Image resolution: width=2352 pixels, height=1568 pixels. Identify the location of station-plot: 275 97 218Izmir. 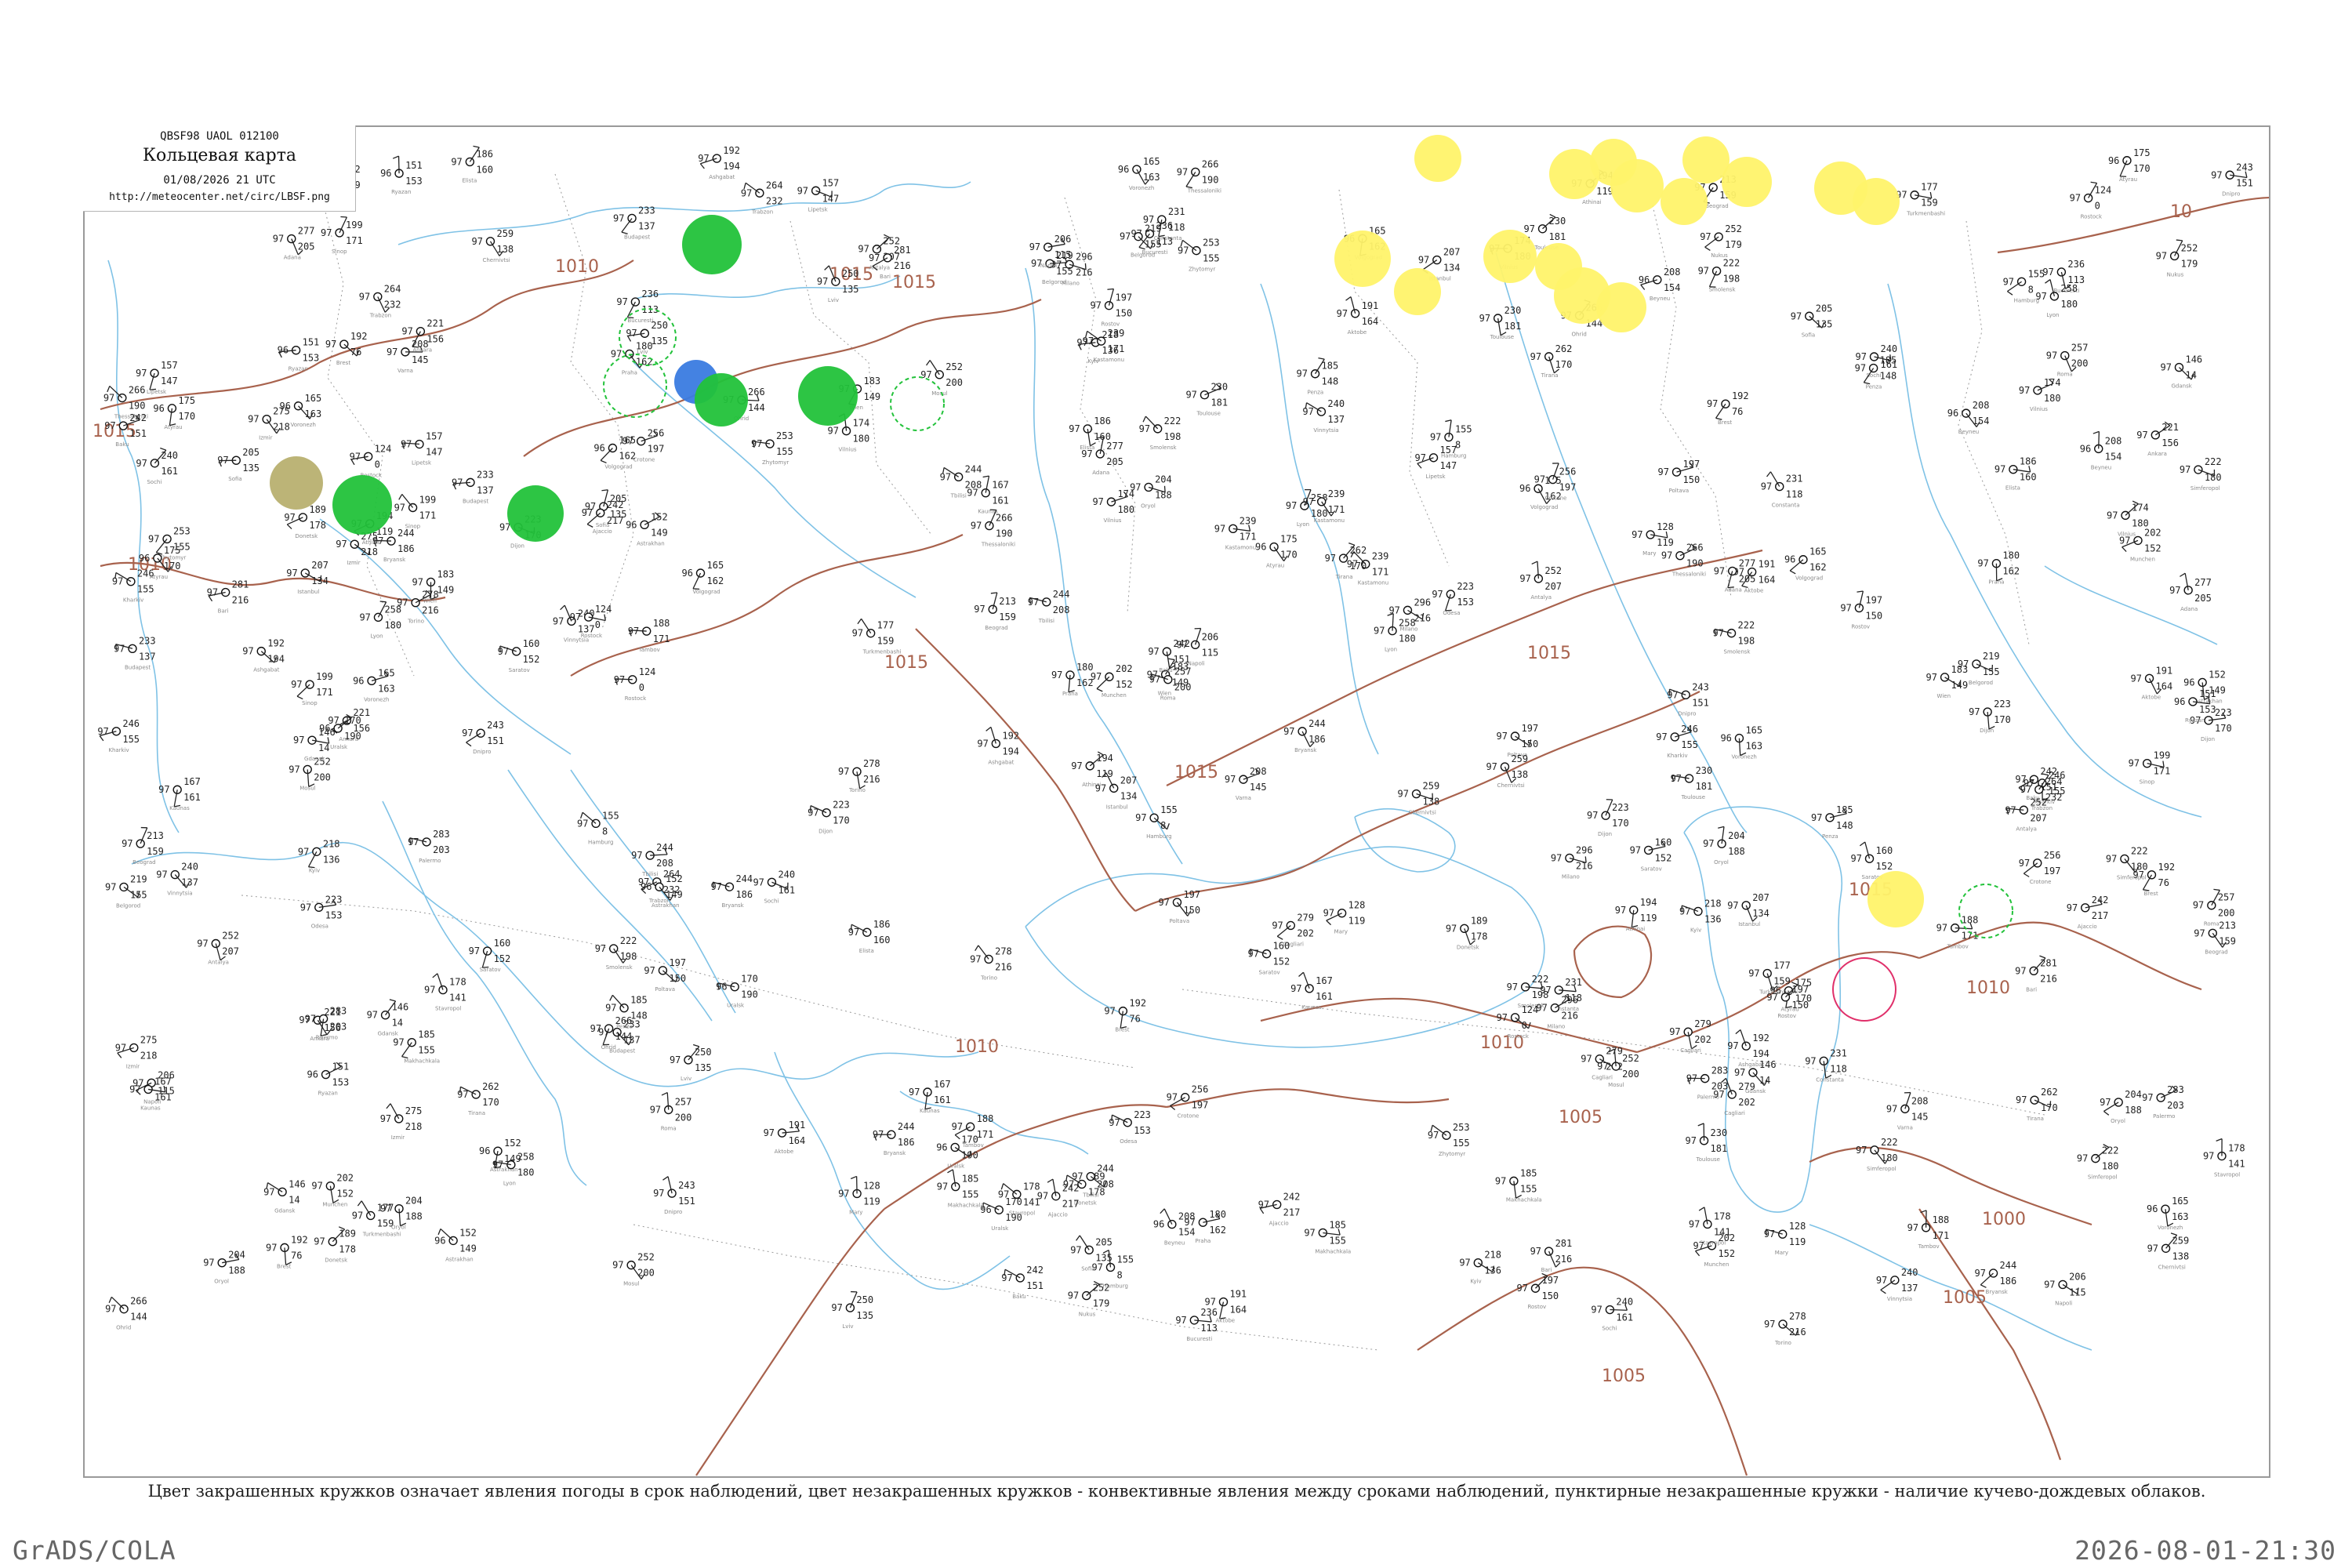
(136, 1051).